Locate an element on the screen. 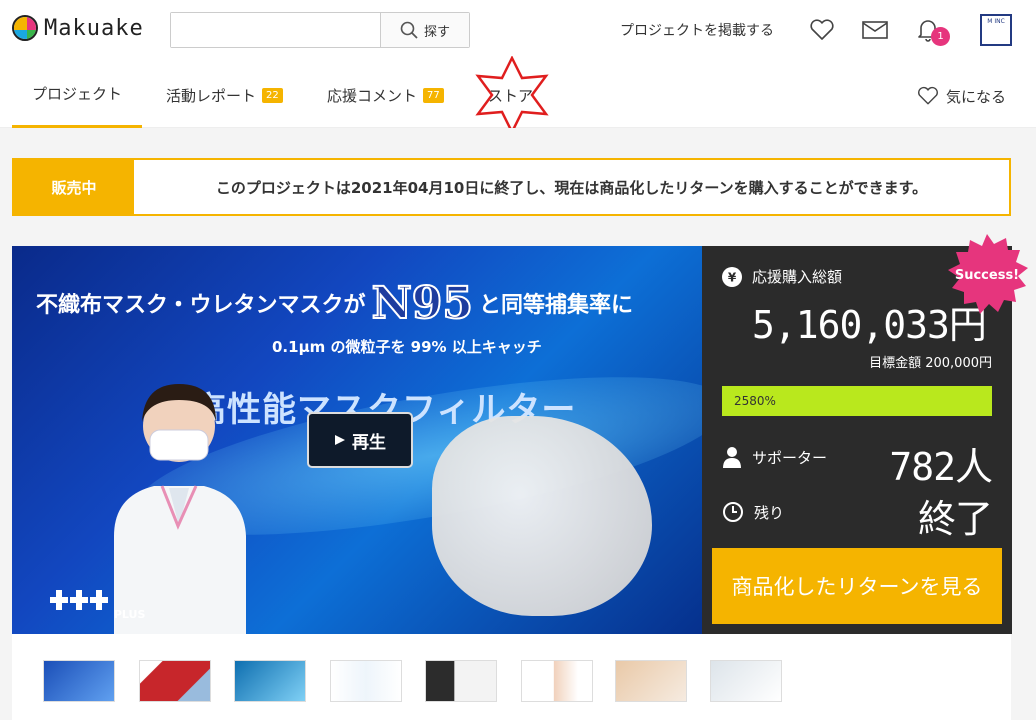  play-button-label: 再生 is located at coordinates (369, 442).